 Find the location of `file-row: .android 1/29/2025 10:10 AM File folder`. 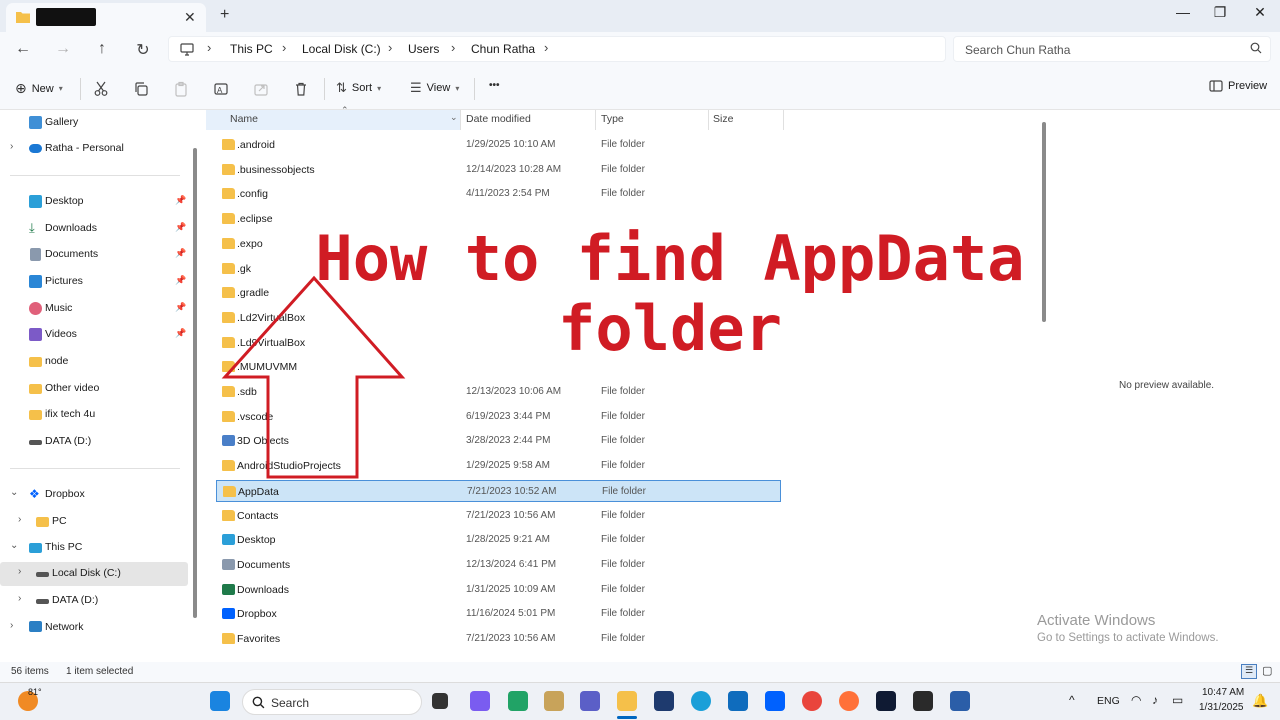

file-row: .android 1/29/2025 10:10 AM File folder is located at coordinates (498, 145).